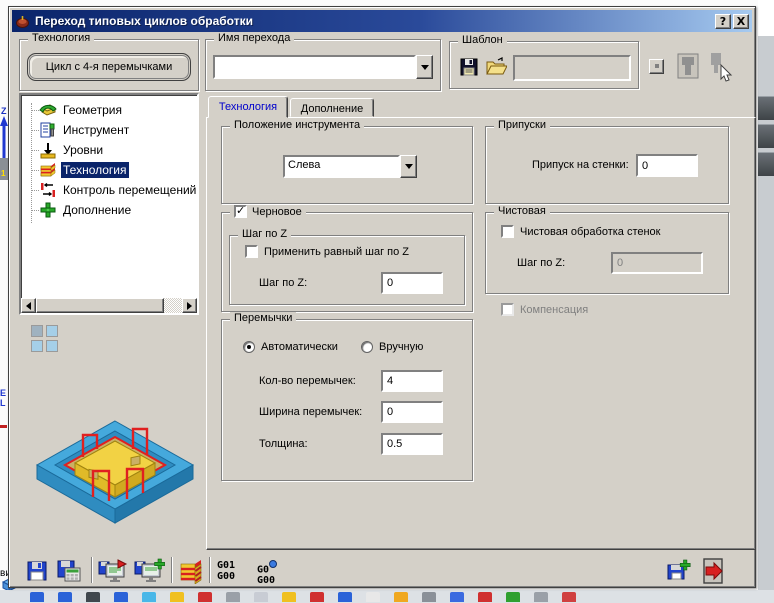 This screenshot has height=603, width=774. I want to click on template-name-field, so click(572, 68).